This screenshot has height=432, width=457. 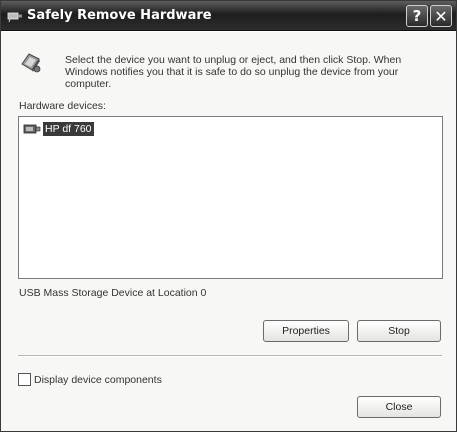 I want to click on safely-remove-icon, so click(x=31, y=63).